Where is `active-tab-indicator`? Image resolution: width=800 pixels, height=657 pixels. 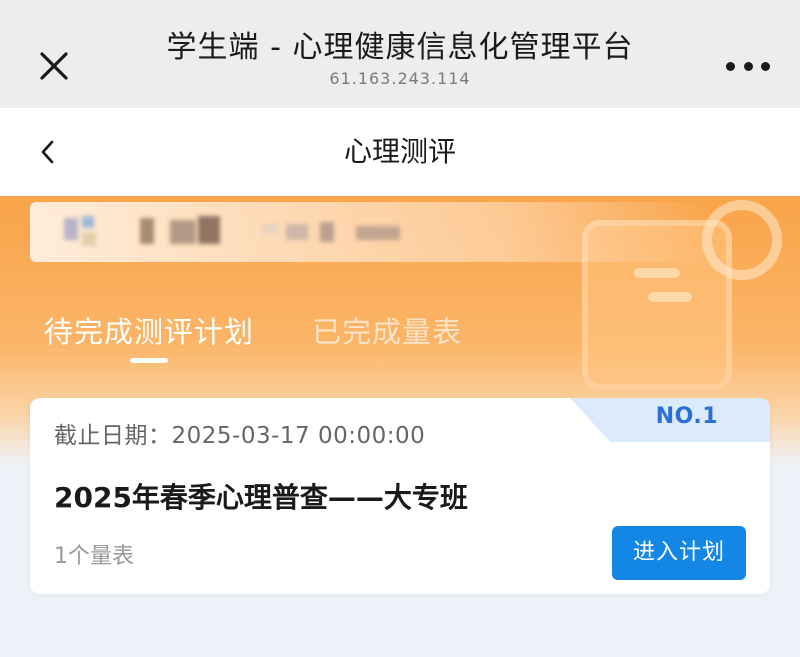 active-tab-indicator is located at coordinates (149, 360).